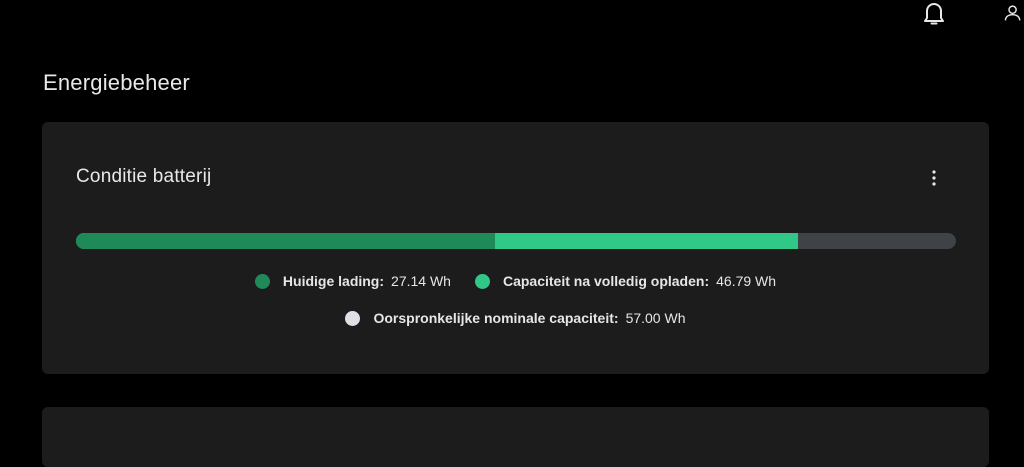 Image resolution: width=1024 pixels, height=467 pixels. I want to click on more-vertical-icon, so click(934, 178).